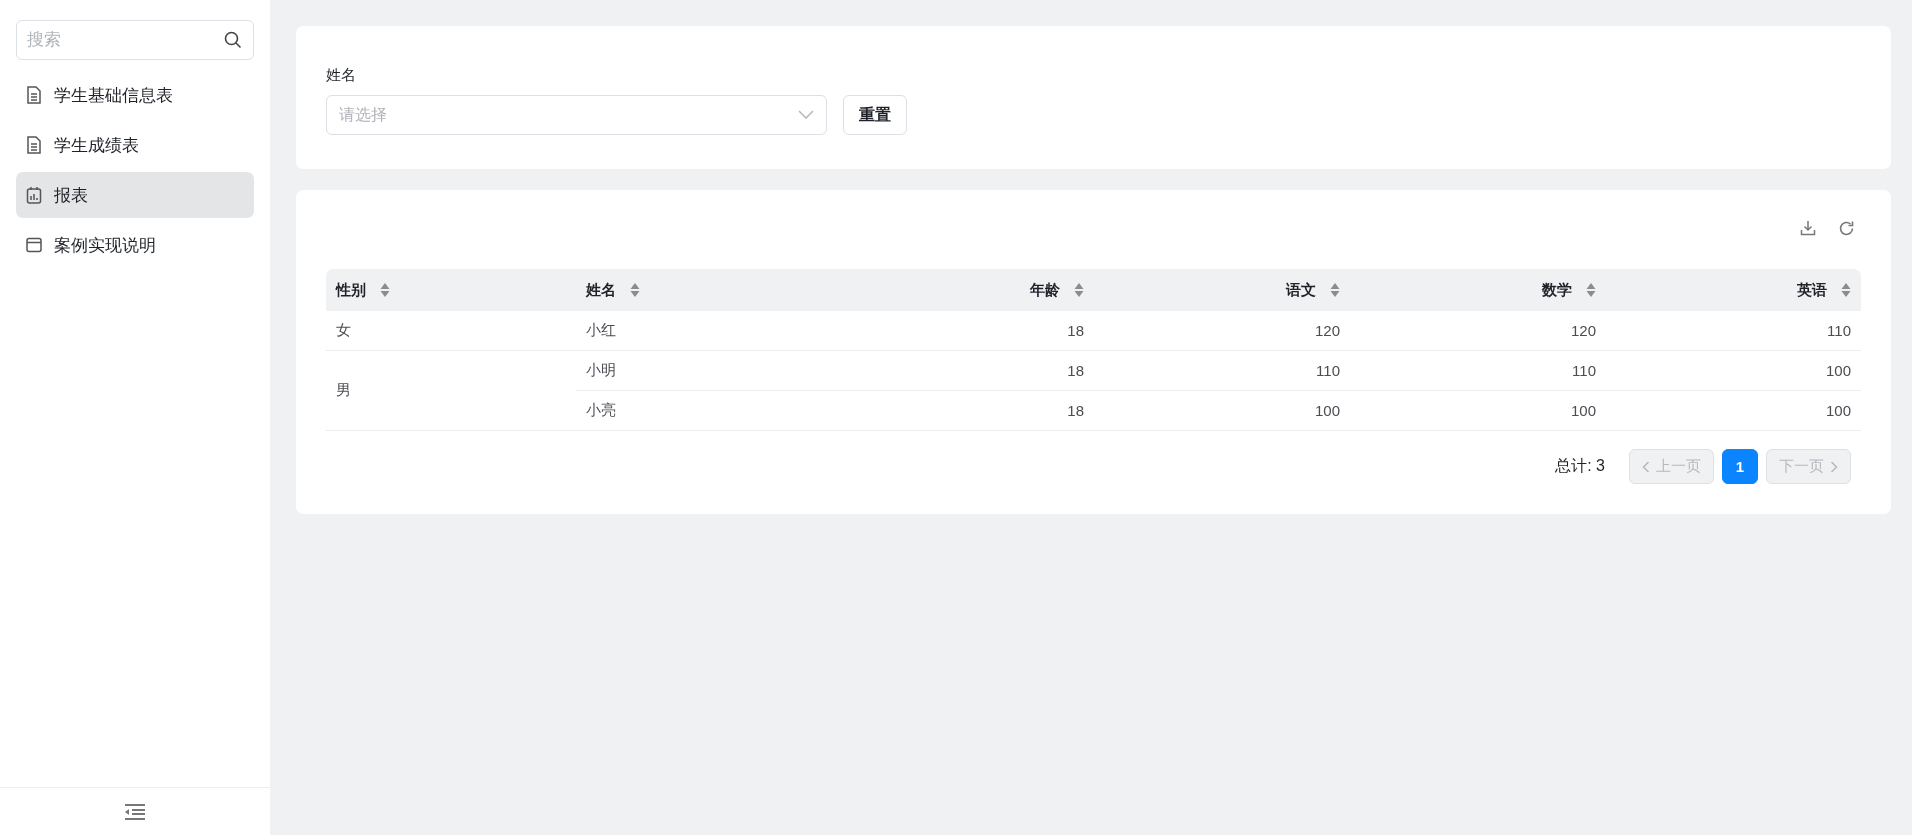 This screenshot has height=835, width=1912. Describe the element at coordinates (1740, 466) in the screenshot. I see `page-button: 1` at that location.